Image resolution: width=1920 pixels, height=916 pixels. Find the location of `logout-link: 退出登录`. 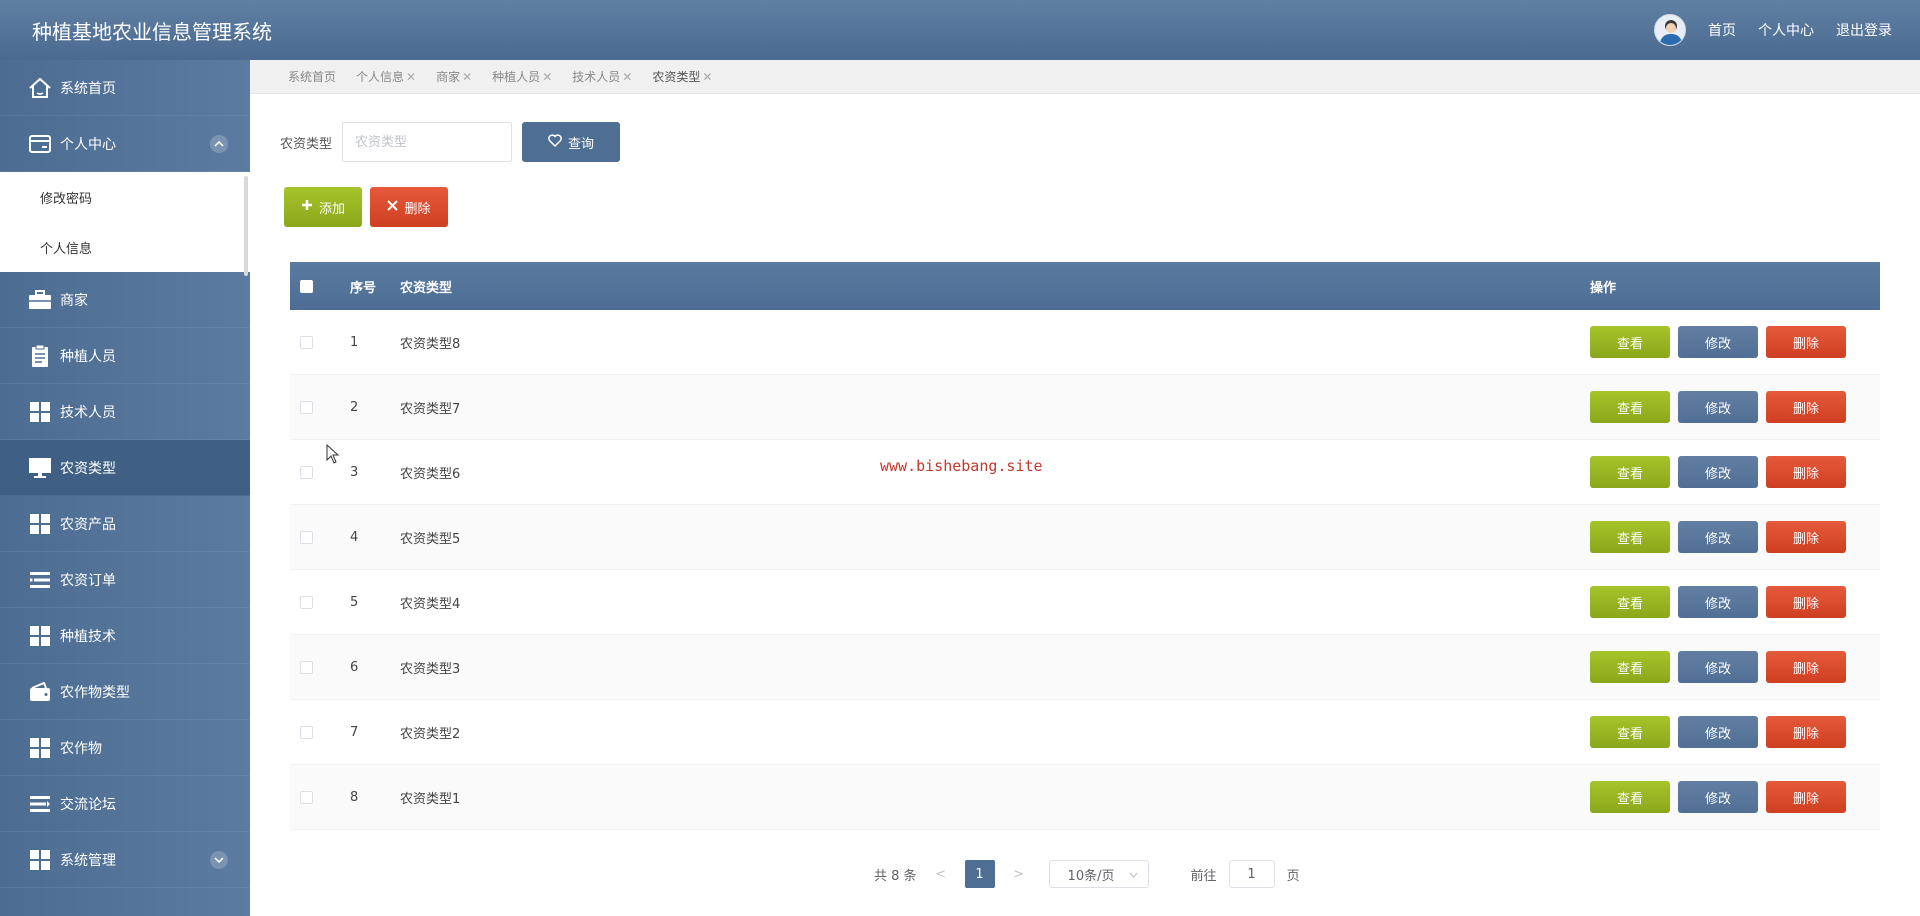

logout-link: 退出登录 is located at coordinates (1864, 30).